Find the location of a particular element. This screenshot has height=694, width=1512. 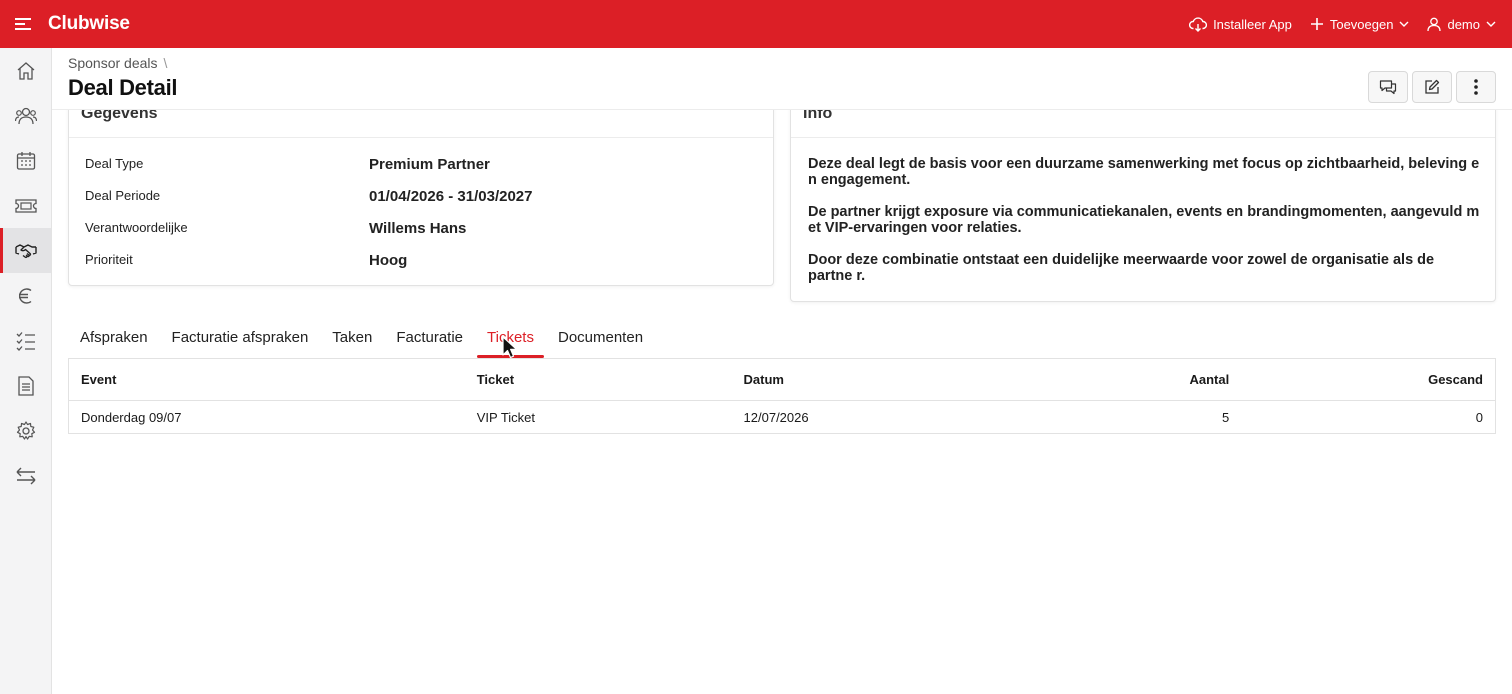

add-menu-label: Toevoegen is located at coordinates (1361, 24).